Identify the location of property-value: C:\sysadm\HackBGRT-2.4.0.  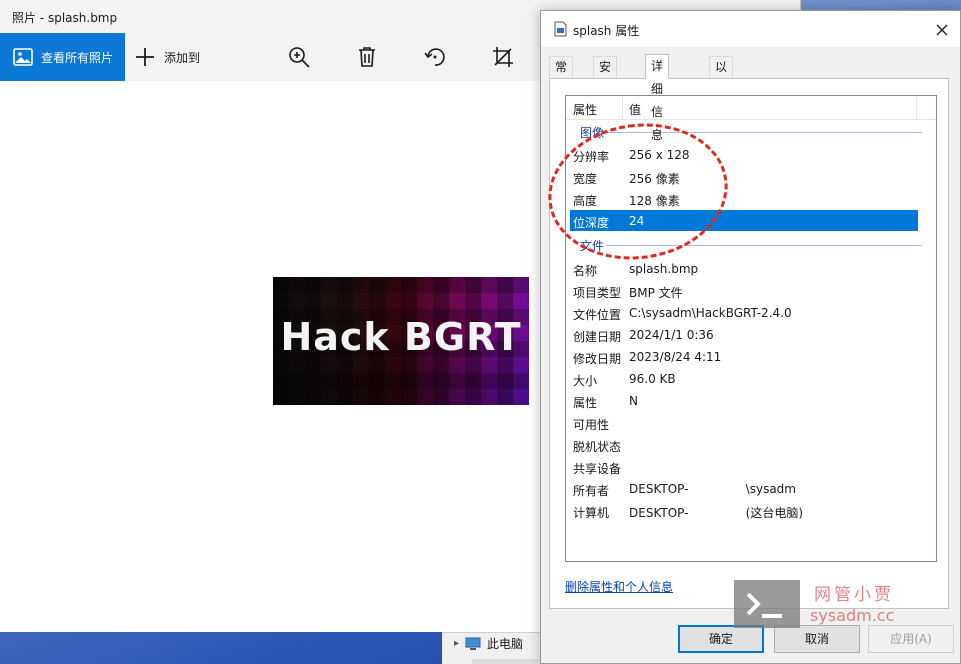
(710, 313).